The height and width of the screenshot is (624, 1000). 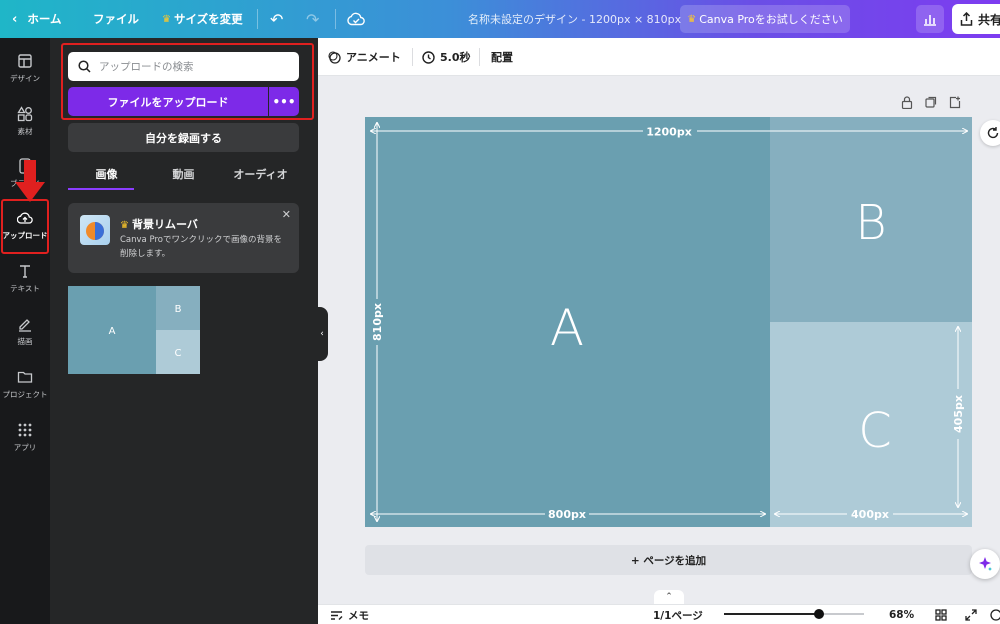 What do you see at coordinates (901, 614) in the screenshot?
I see `zoom-level: 68%` at bounding box center [901, 614].